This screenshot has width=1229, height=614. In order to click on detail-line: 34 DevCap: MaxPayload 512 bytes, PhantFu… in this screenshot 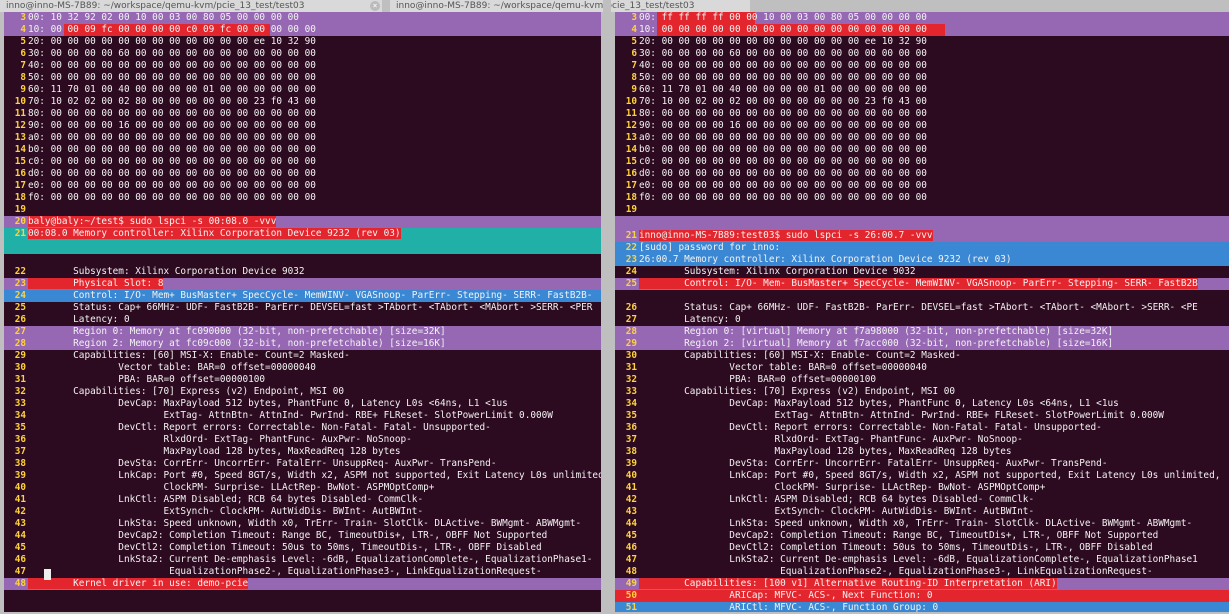, I will do `click(872, 403)`.